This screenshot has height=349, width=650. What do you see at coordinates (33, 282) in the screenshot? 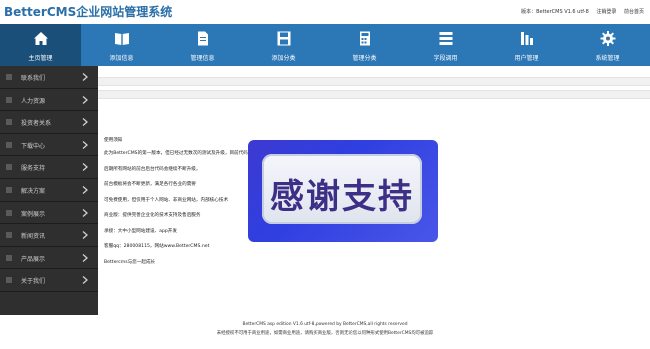
I see `sidebar-item-label: 关于我们` at bounding box center [33, 282].